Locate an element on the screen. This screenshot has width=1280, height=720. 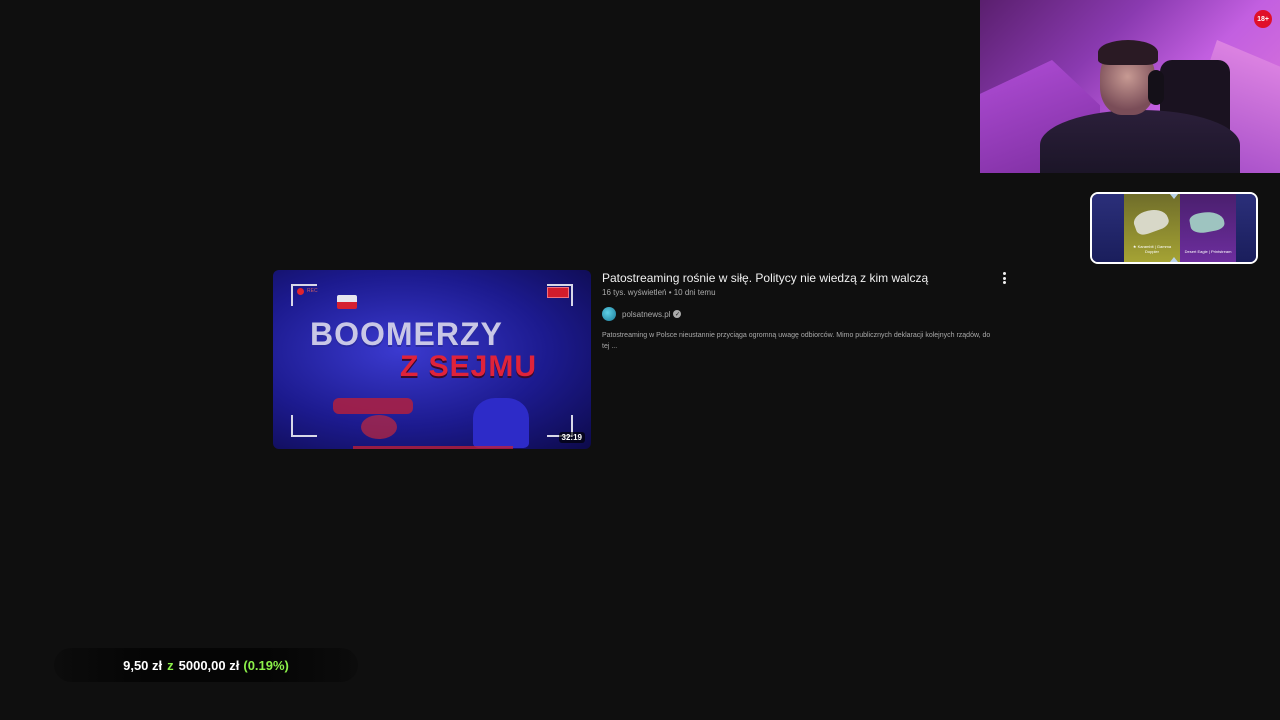
carousel-item: ★ Karambit | Gamma Doppler is located at coordinates (1152, 228).